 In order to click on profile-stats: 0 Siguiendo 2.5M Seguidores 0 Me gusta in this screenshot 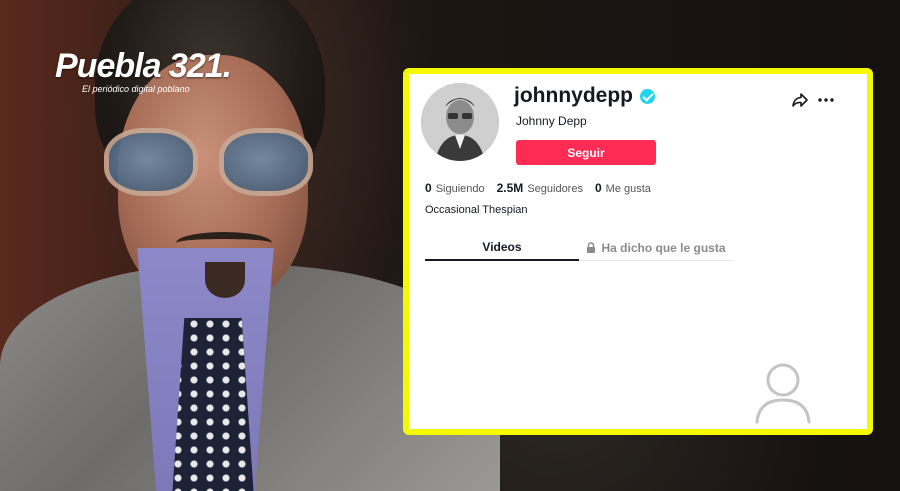, I will do `click(538, 188)`.